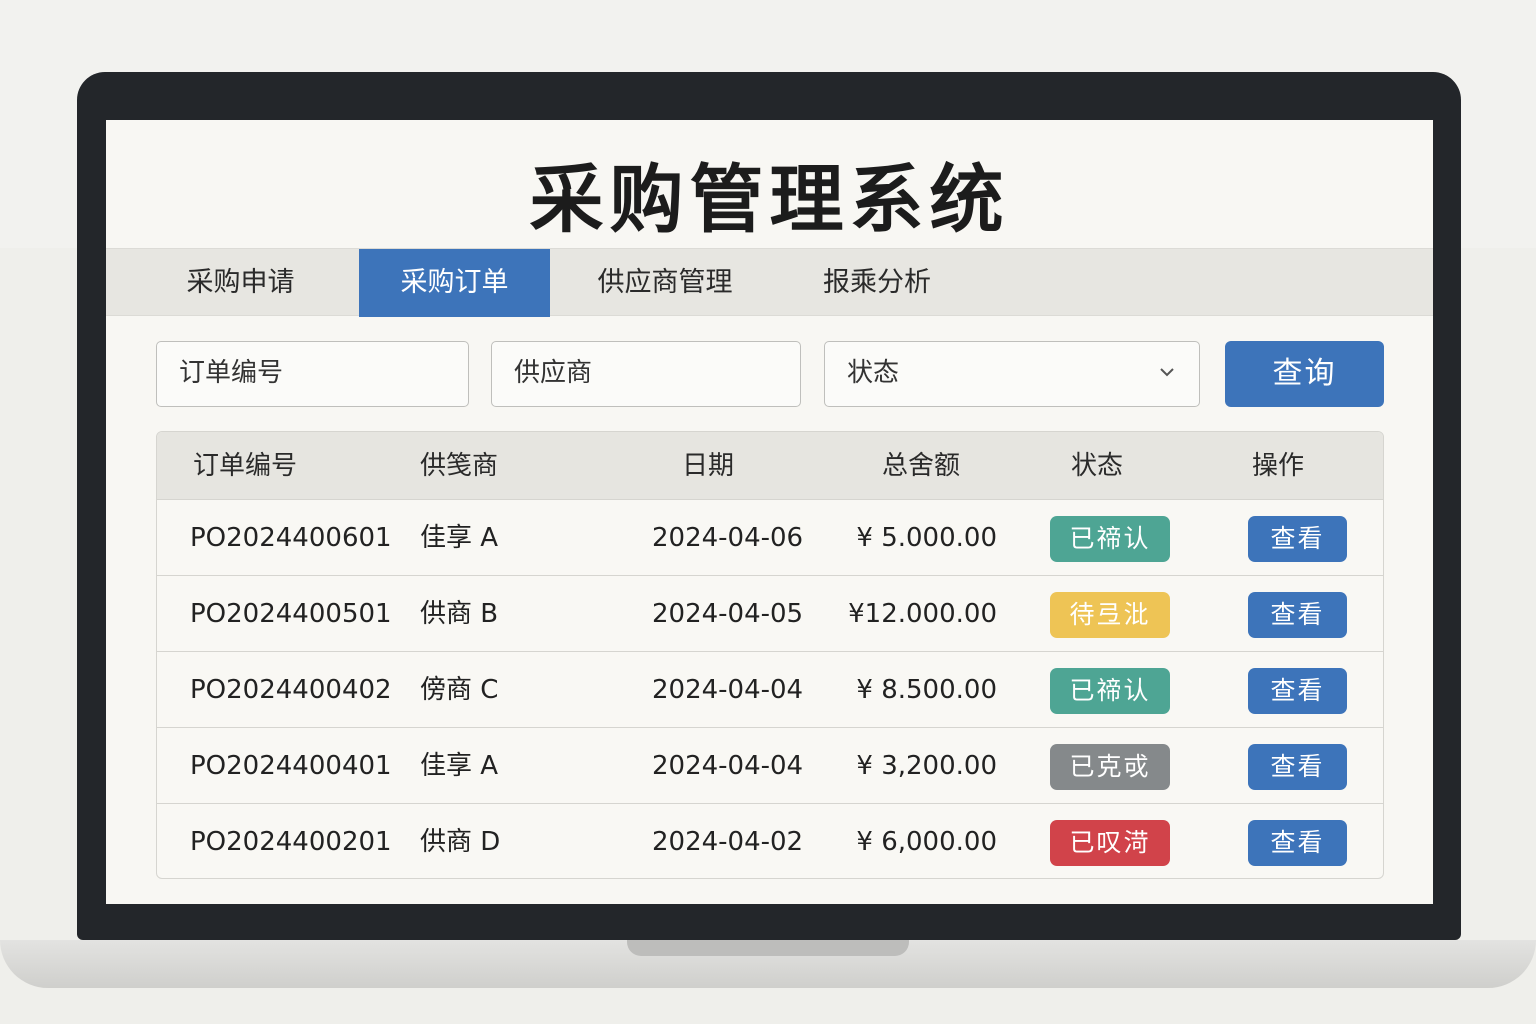 Image resolution: width=1536 pixels, height=1024 pixels. What do you see at coordinates (1110, 843) in the screenshot?
I see `status-badge: 已叹渮` at bounding box center [1110, 843].